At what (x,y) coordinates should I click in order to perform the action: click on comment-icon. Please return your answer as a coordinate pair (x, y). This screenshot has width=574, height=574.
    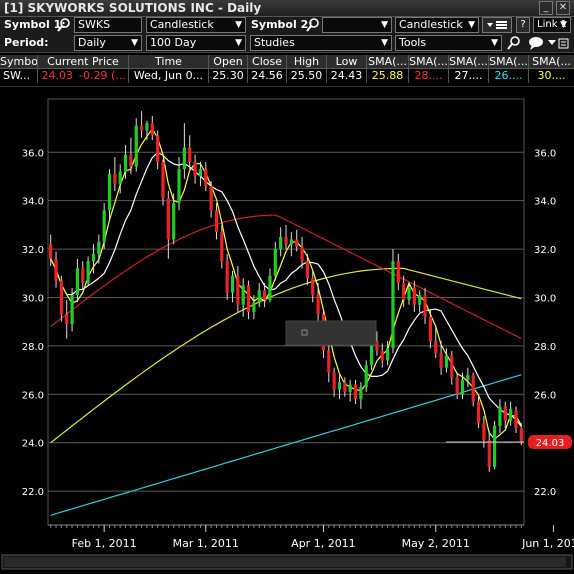
    Looking at the image, I should click on (535, 44).